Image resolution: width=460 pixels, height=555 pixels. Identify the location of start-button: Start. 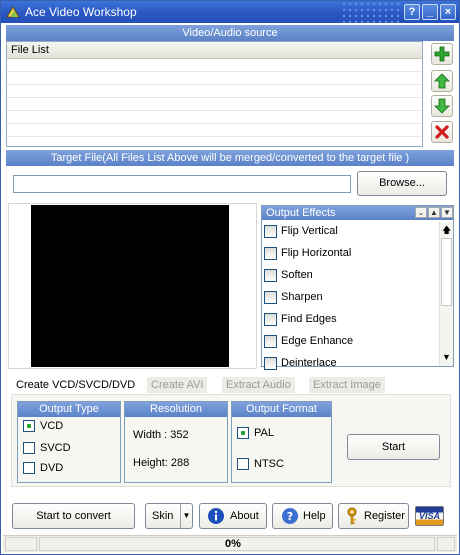
(393, 447).